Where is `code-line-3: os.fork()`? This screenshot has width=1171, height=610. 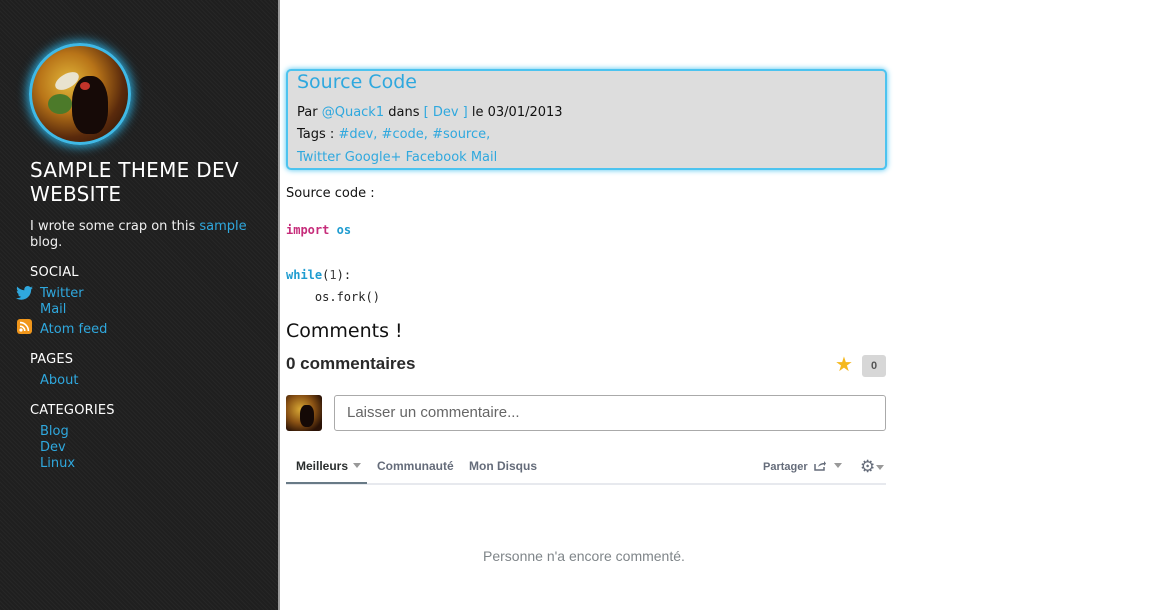 code-line-3: os.fork() is located at coordinates (333, 297).